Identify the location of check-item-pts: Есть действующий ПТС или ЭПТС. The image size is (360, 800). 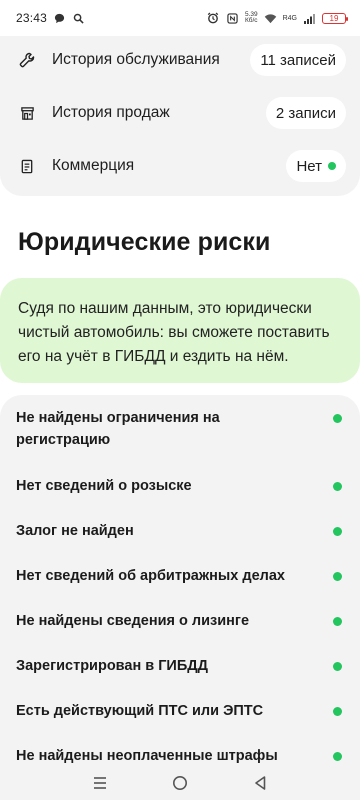
(180, 711).